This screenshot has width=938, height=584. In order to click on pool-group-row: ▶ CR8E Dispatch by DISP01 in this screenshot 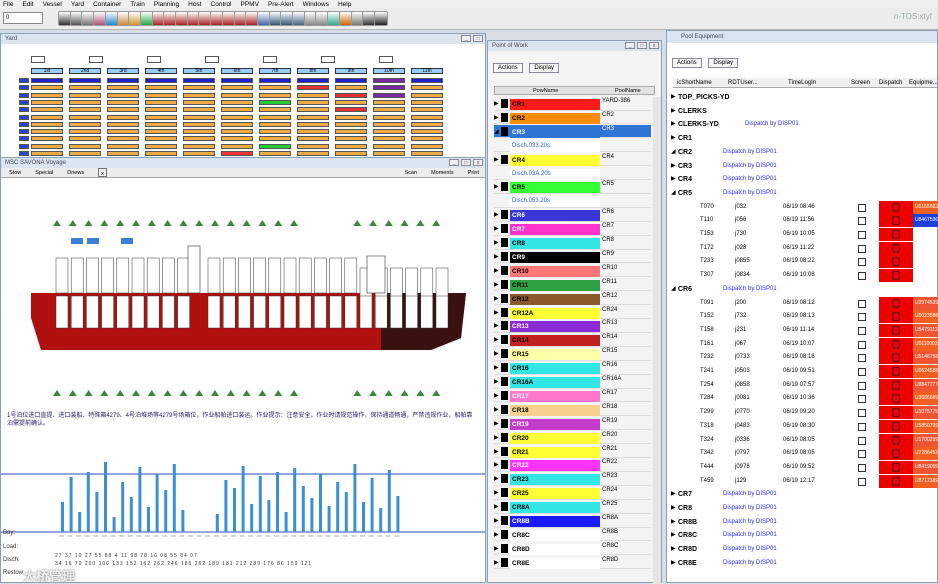, I will do `click(804, 564)`.